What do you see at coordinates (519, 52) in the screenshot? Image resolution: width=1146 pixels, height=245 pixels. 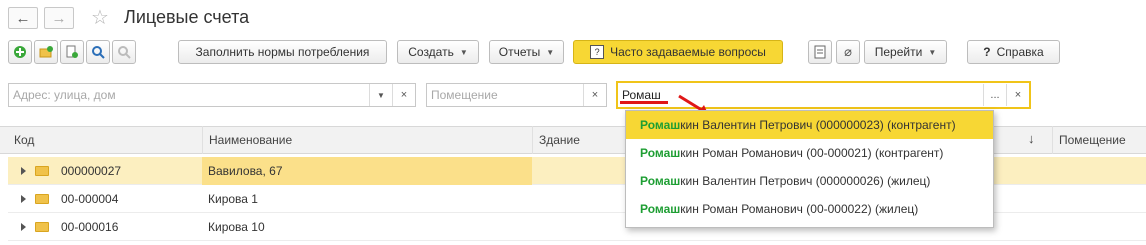 I see `reports-label: Отчеты` at bounding box center [519, 52].